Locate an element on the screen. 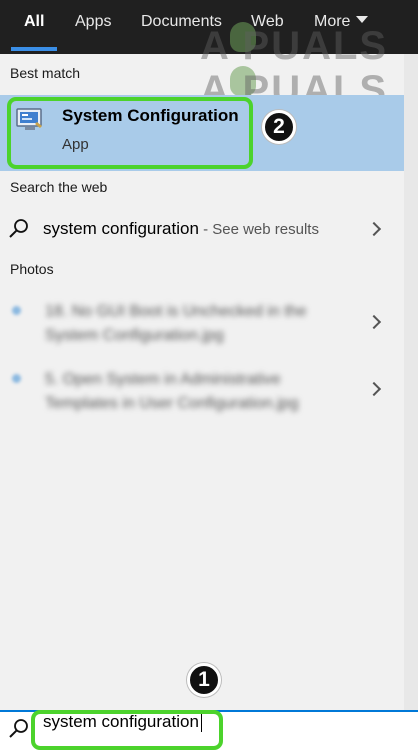 This screenshot has width=418, height=753. photo-name-line1: 18. No GUI Boot is Unchecked in the is located at coordinates (176, 311).